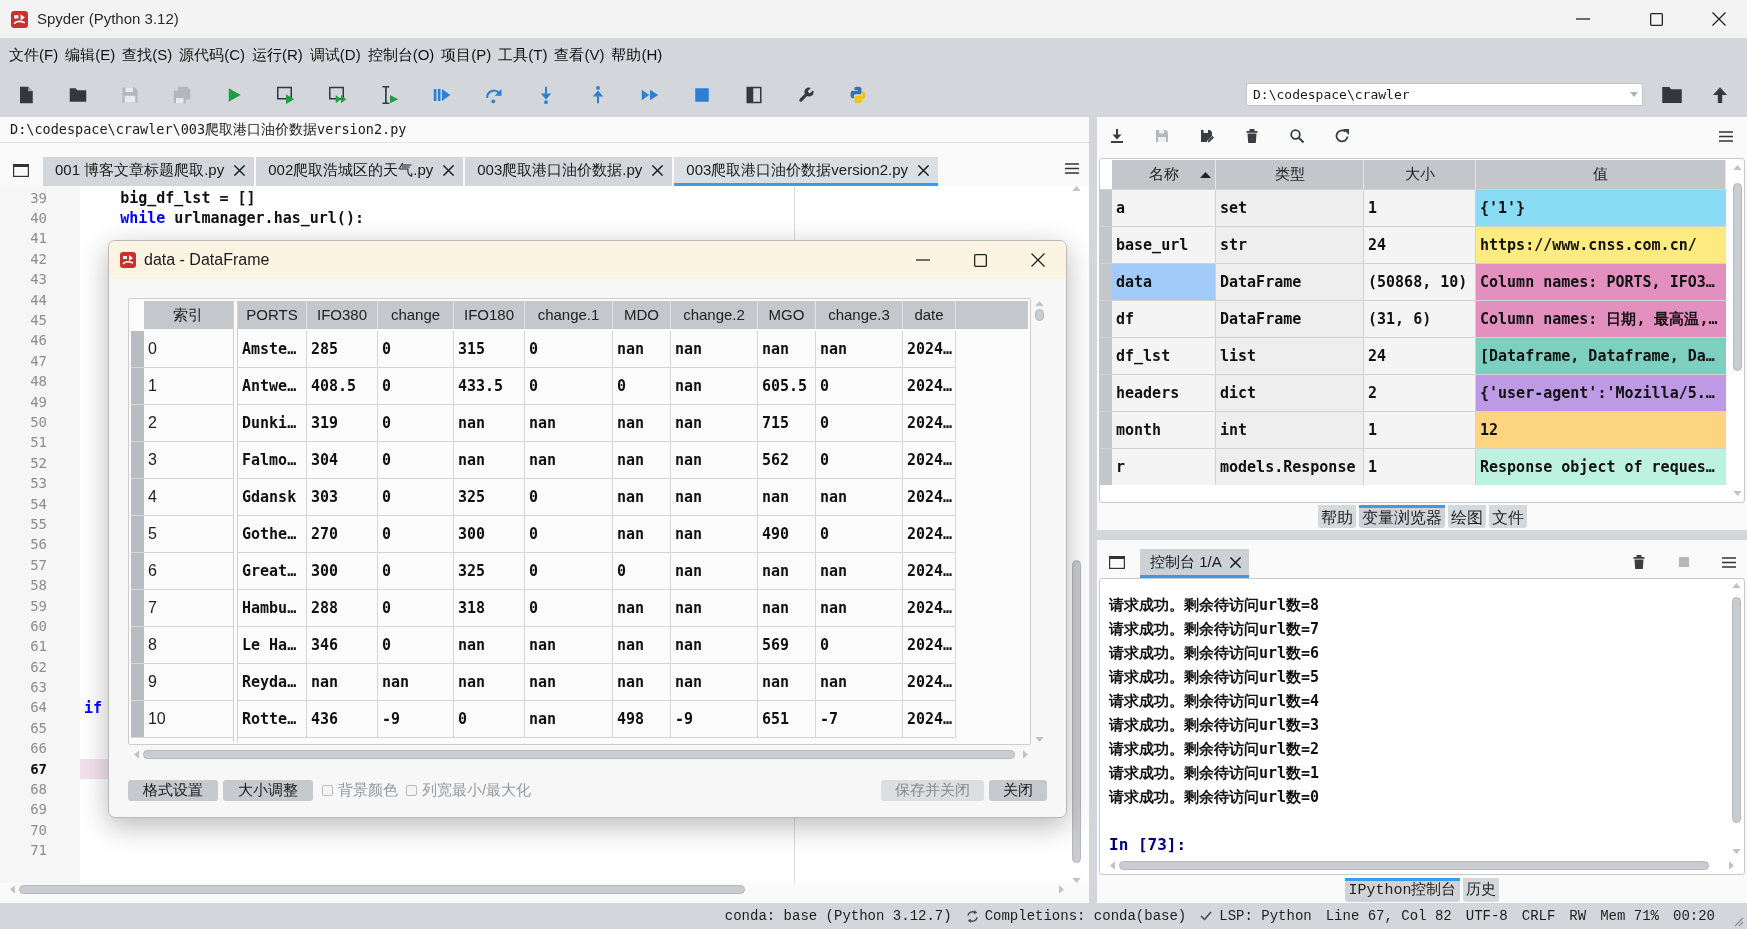 The image size is (1747, 929). What do you see at coordinates (34, 55) in the screenshot?
I see `menu-item: 文件(F)` at bounding box center [34, 55].